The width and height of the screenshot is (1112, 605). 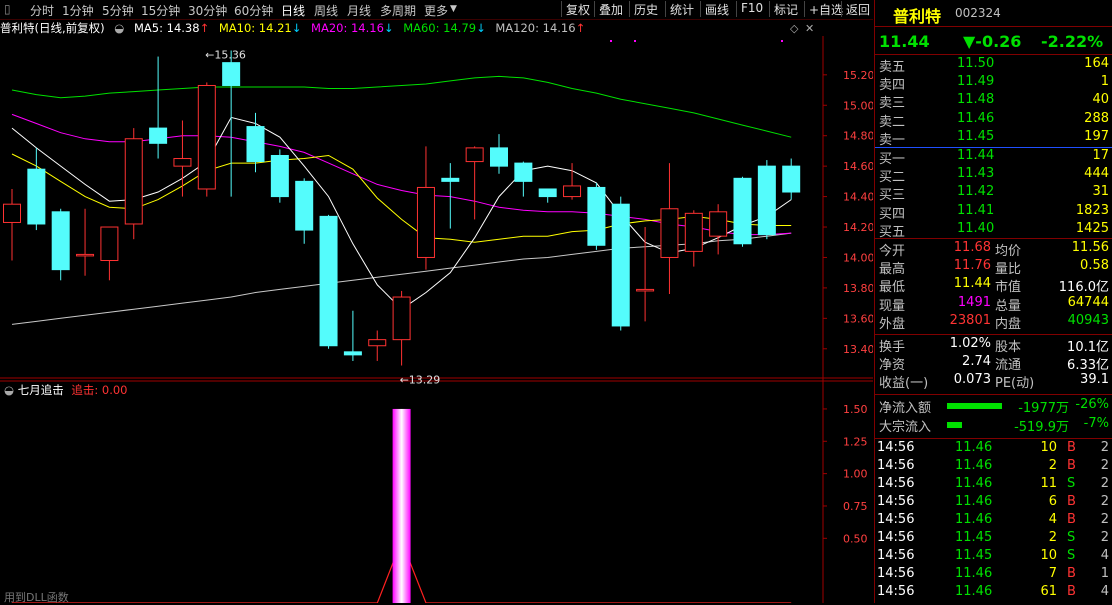 I want to click on ask-volume: 164, so click(x=1096, y=63).